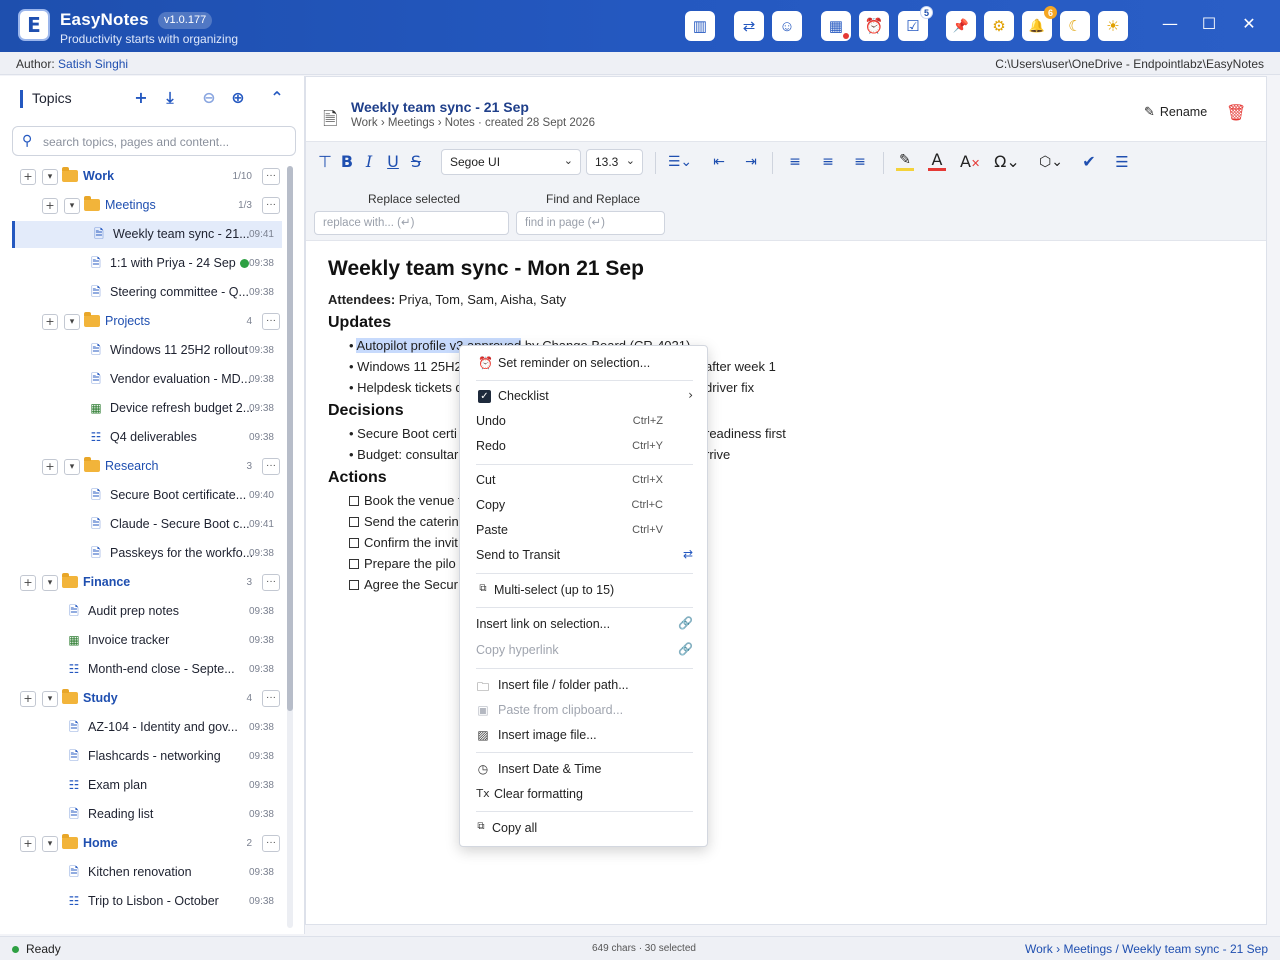  Describe the element at coordinates (584, 397) in the screenshot. I see `menu-checklist: ✓ Checklist ›` at that location.